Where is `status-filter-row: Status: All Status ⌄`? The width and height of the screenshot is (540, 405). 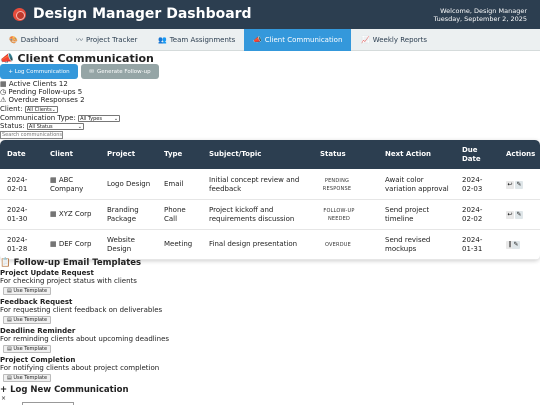
status-filter-row: Status: All Status ⌄ is located at coordinates (42, 126).